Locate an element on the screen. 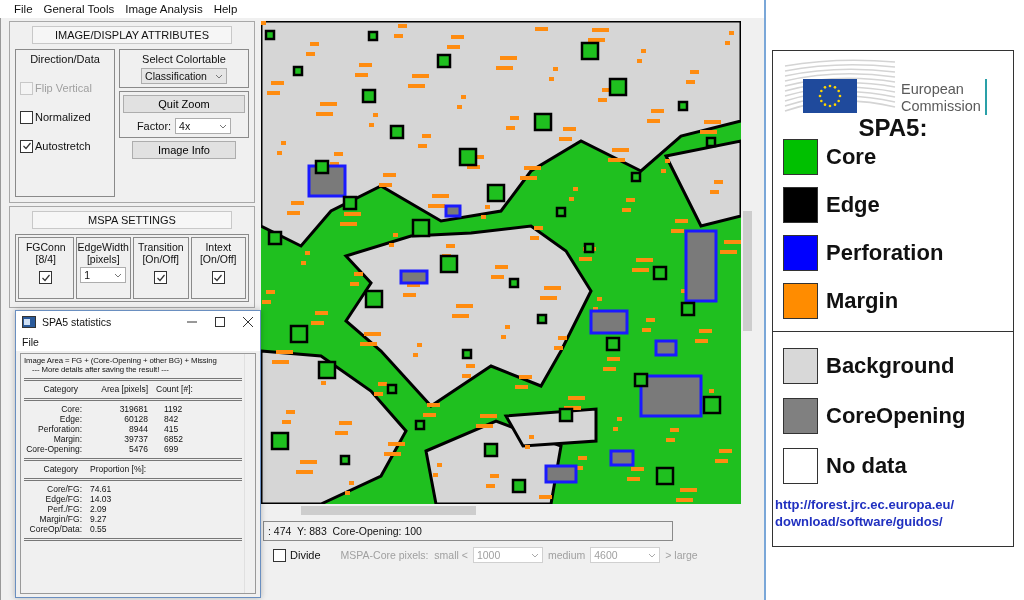 Image resolution: width=1024 pixels, height=600 pixels. menu-item: Image Analysis is located at coordinates (164, 9).